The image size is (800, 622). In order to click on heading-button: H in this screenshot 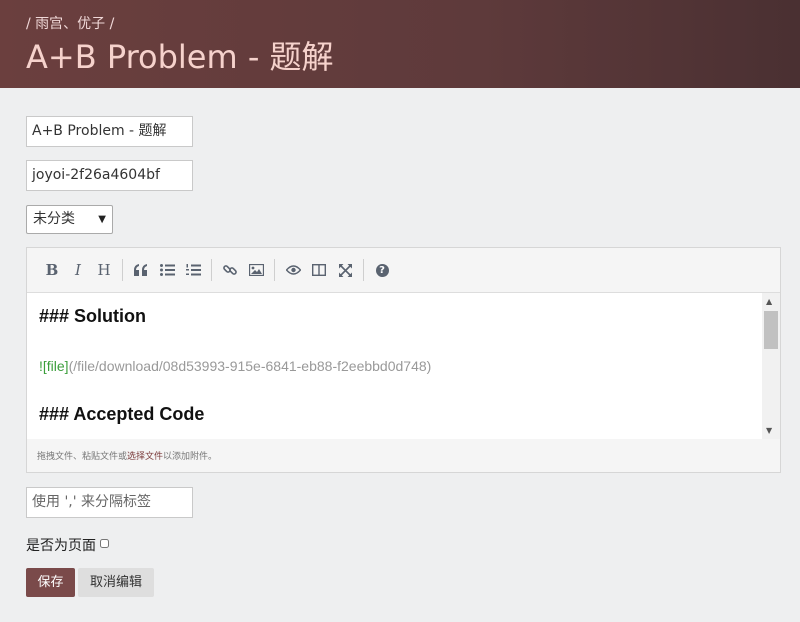, I will do `click(104, 270)`.